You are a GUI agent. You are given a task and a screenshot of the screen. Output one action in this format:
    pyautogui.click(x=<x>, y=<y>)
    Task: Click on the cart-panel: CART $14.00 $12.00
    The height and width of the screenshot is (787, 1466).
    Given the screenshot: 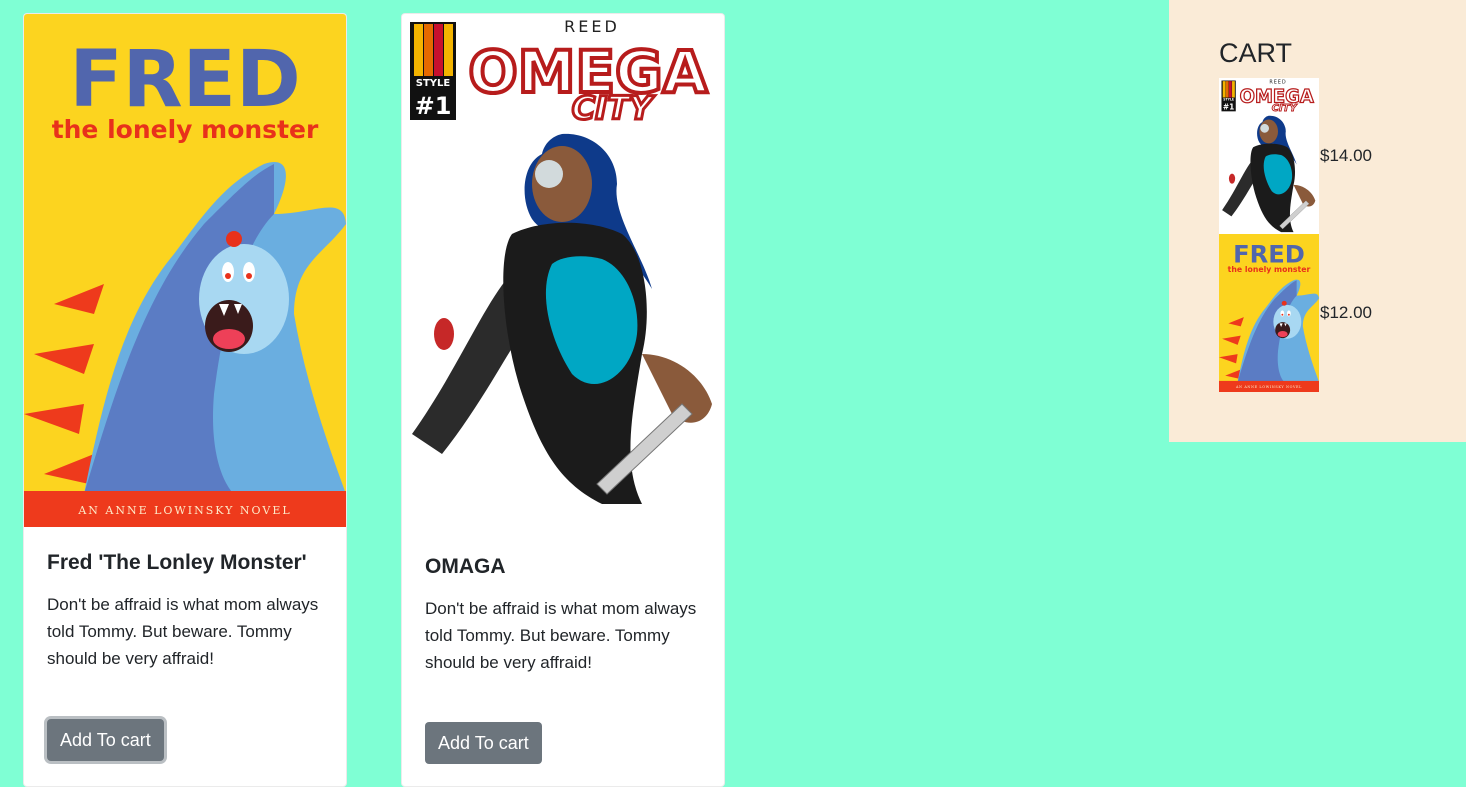 What is the action you would take?
    pyautogui.click(x=1317, y=221)
    